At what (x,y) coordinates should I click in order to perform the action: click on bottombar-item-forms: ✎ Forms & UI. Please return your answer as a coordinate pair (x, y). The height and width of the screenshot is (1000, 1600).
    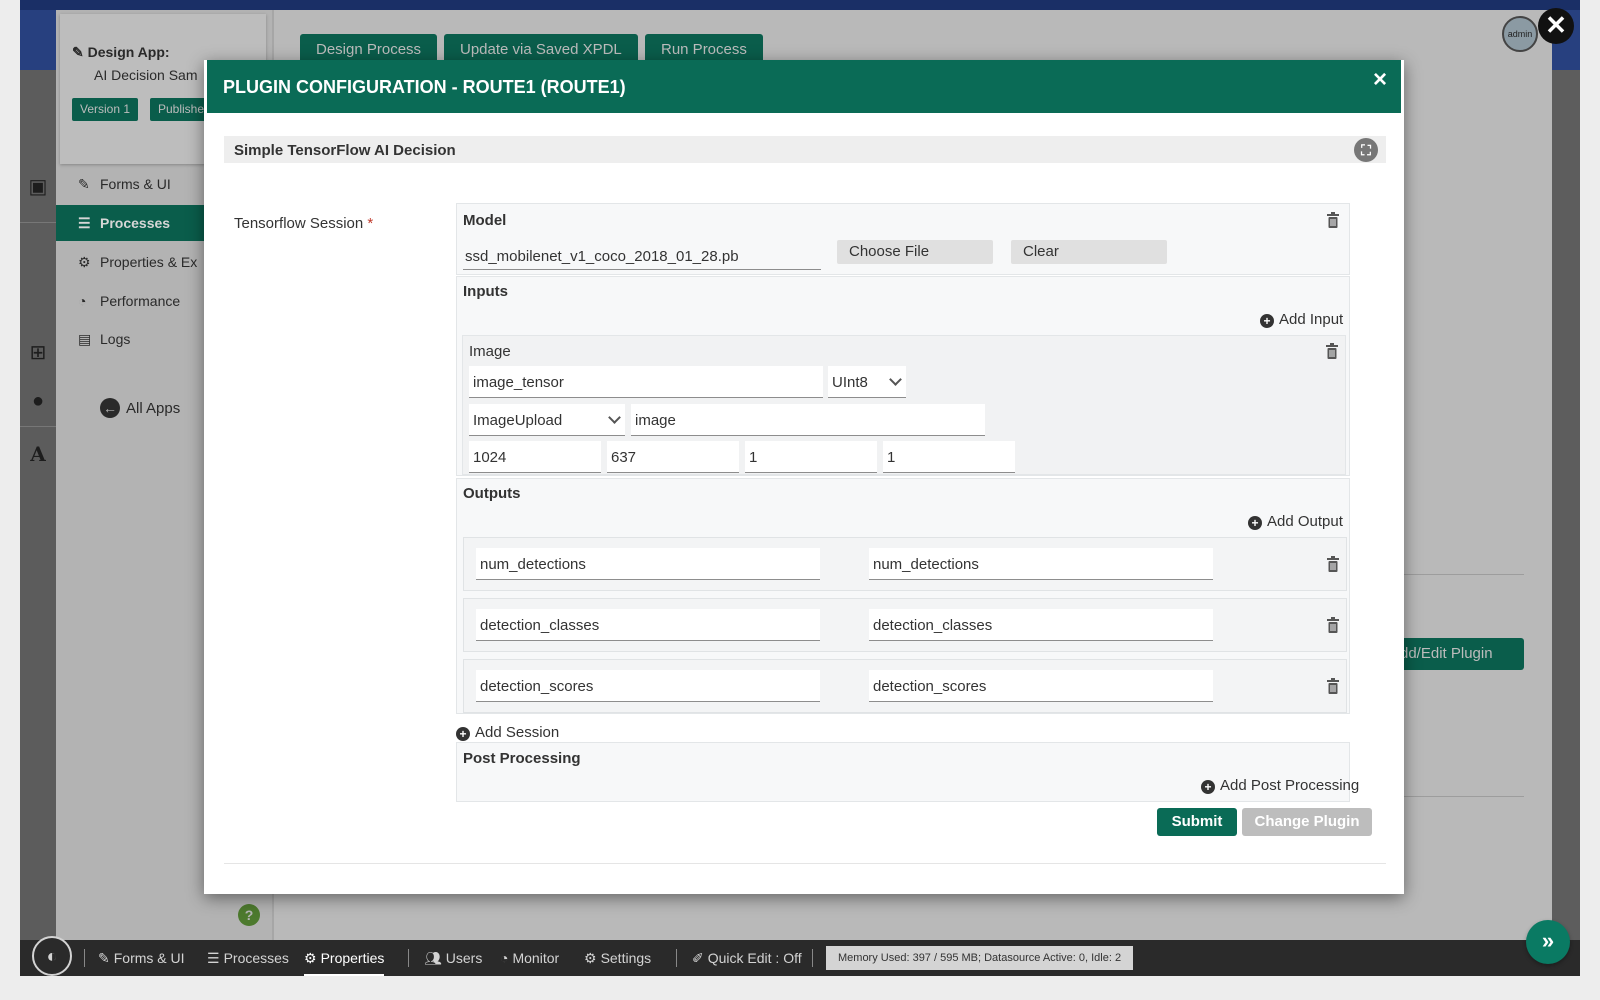
    Looking at the image, I should click on (141, 958).